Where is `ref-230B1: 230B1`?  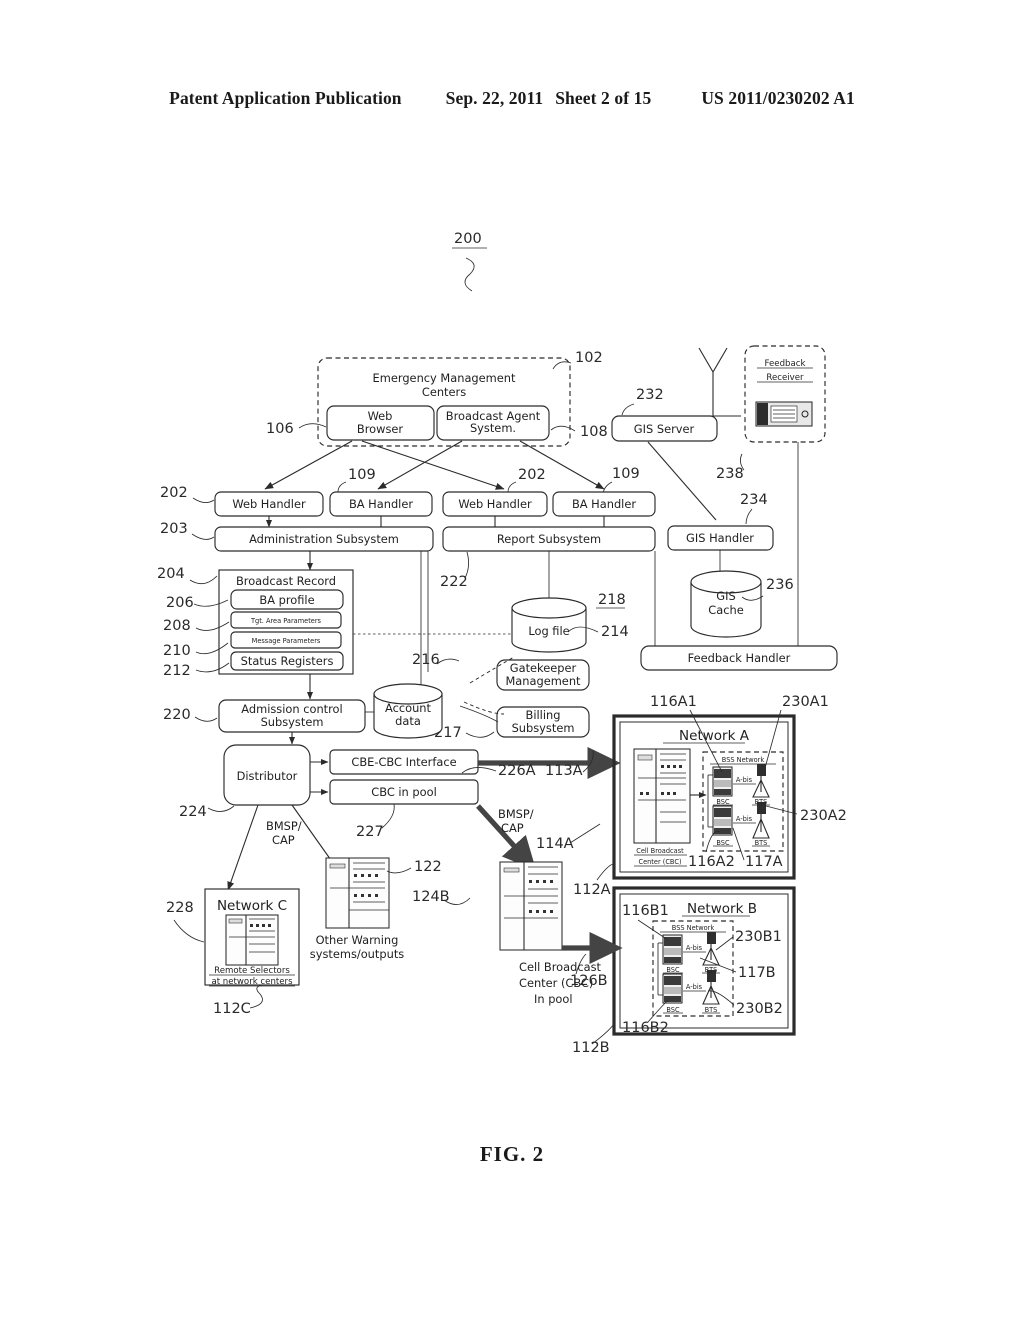 ref-230B1: 230B1 is located at coordinates (758, 937).